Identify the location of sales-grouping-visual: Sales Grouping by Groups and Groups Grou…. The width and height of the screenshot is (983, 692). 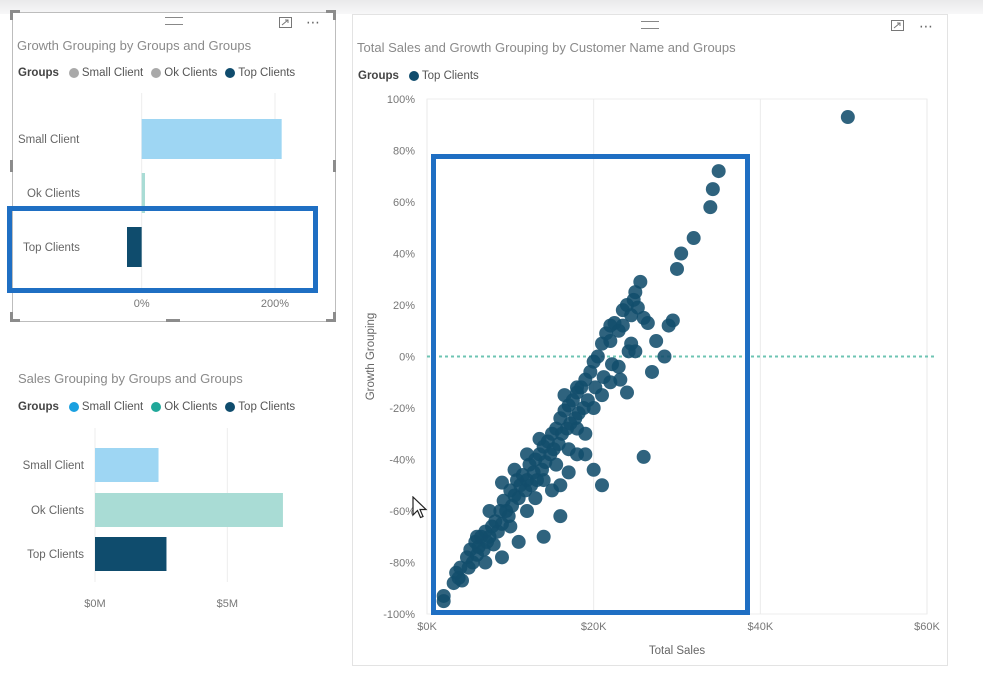
(172, 490).